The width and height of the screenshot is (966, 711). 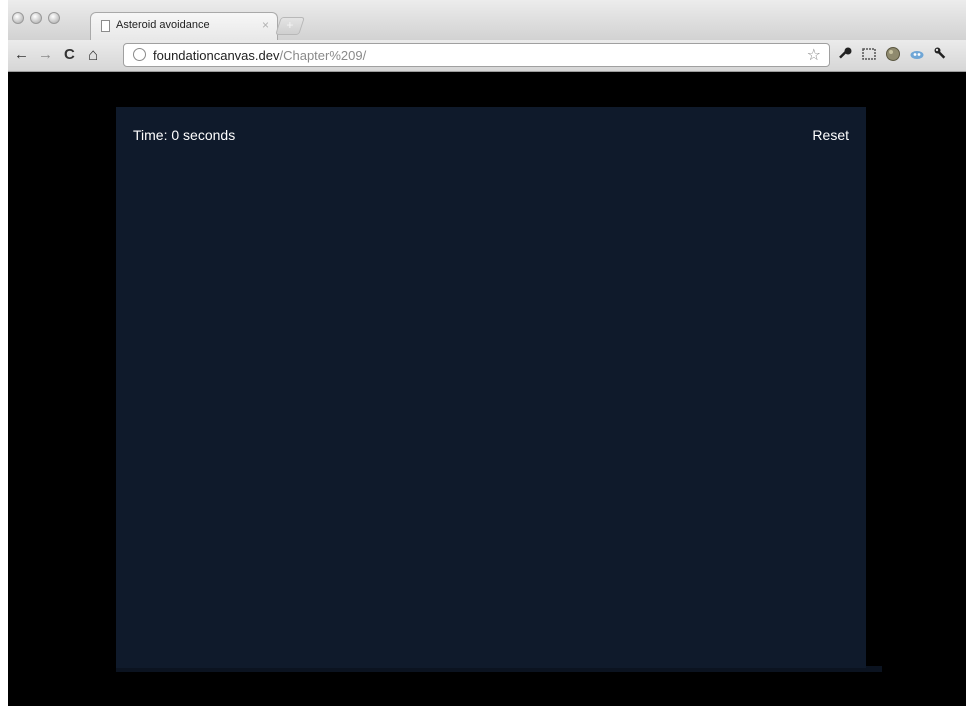 I want to click on close-window-button, so click(x=18, y=18).